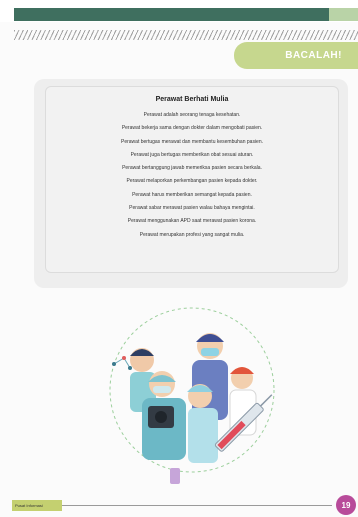 This screenshot has width=358, height=517. I want to click on page-number-badge: 19, so click(346, 505).